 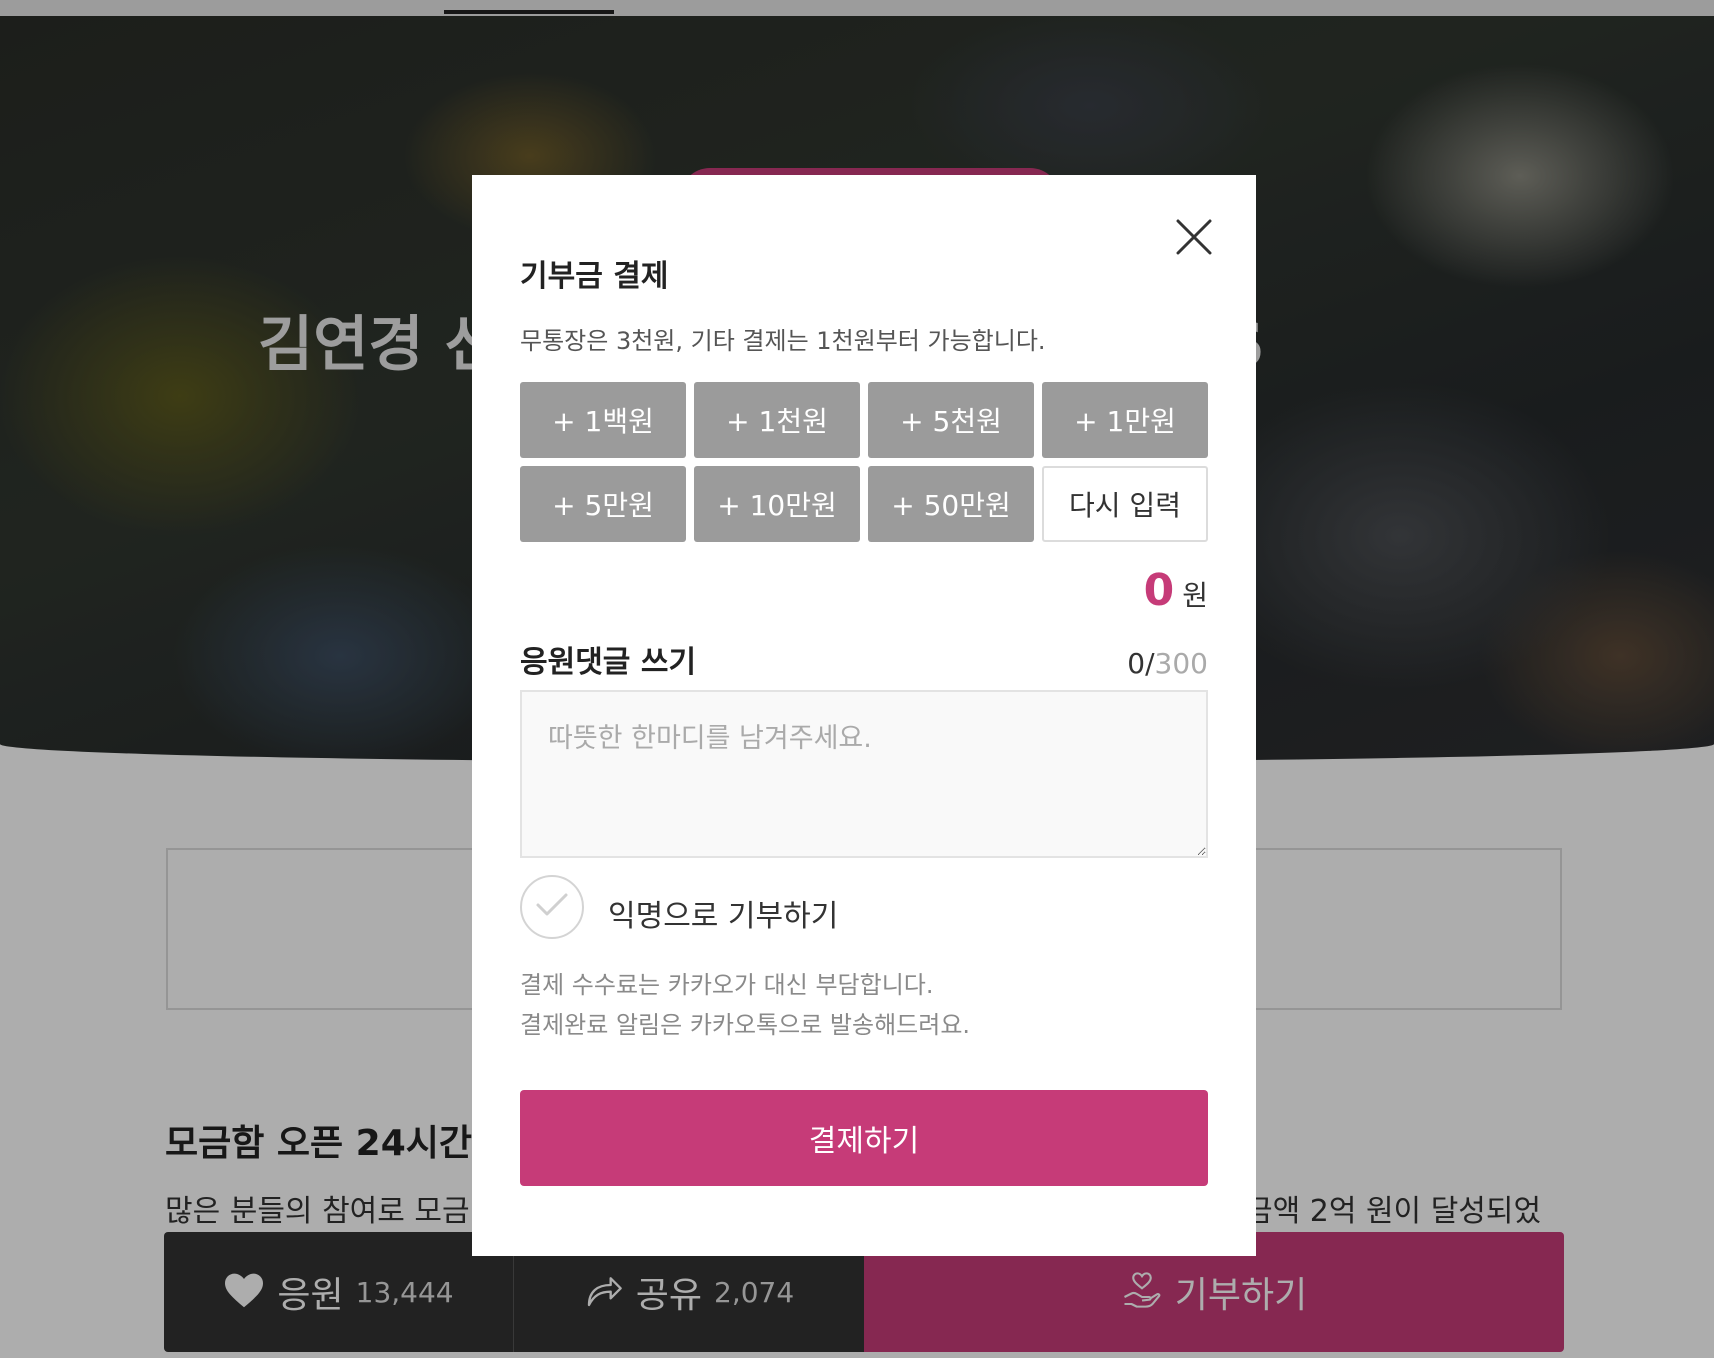 What do you see at coordinates (951, 420) in the screenshot?
I see `add-5000-won-button: + 5천원` at bounding box center [951, 420].